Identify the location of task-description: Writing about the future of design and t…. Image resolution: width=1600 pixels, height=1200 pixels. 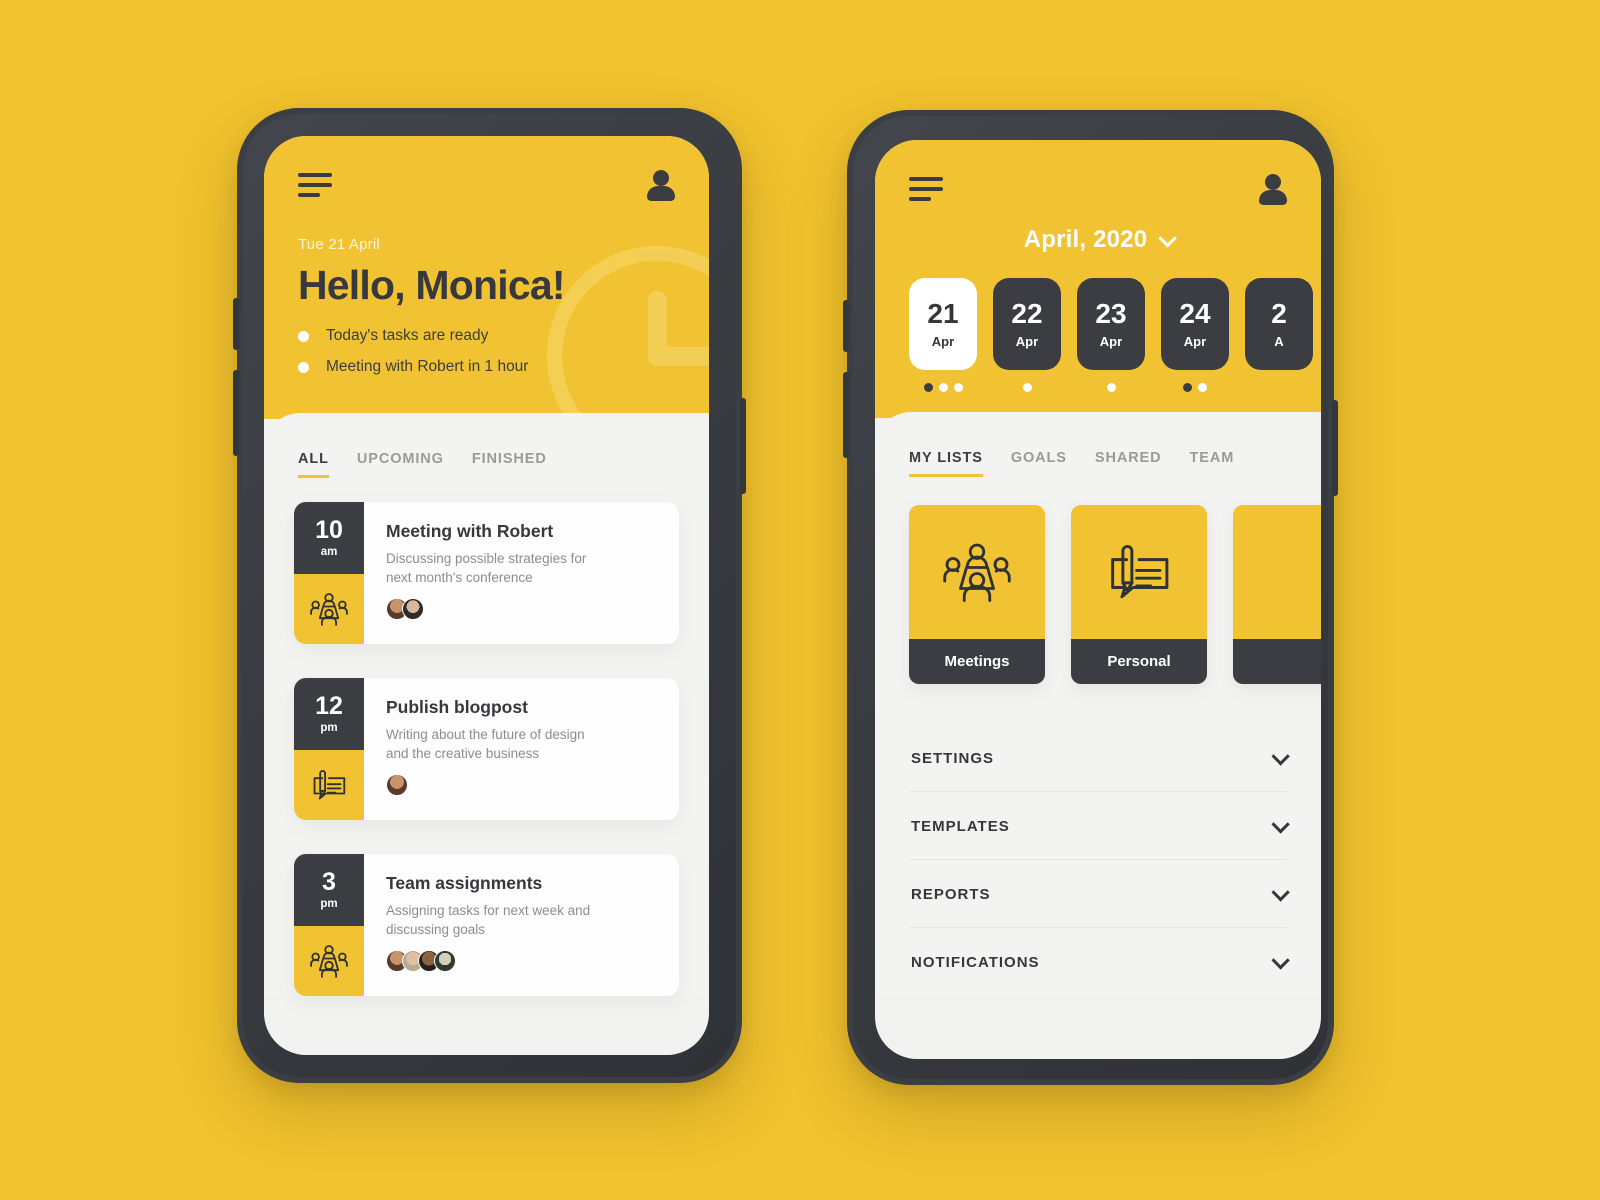
(485, 744).